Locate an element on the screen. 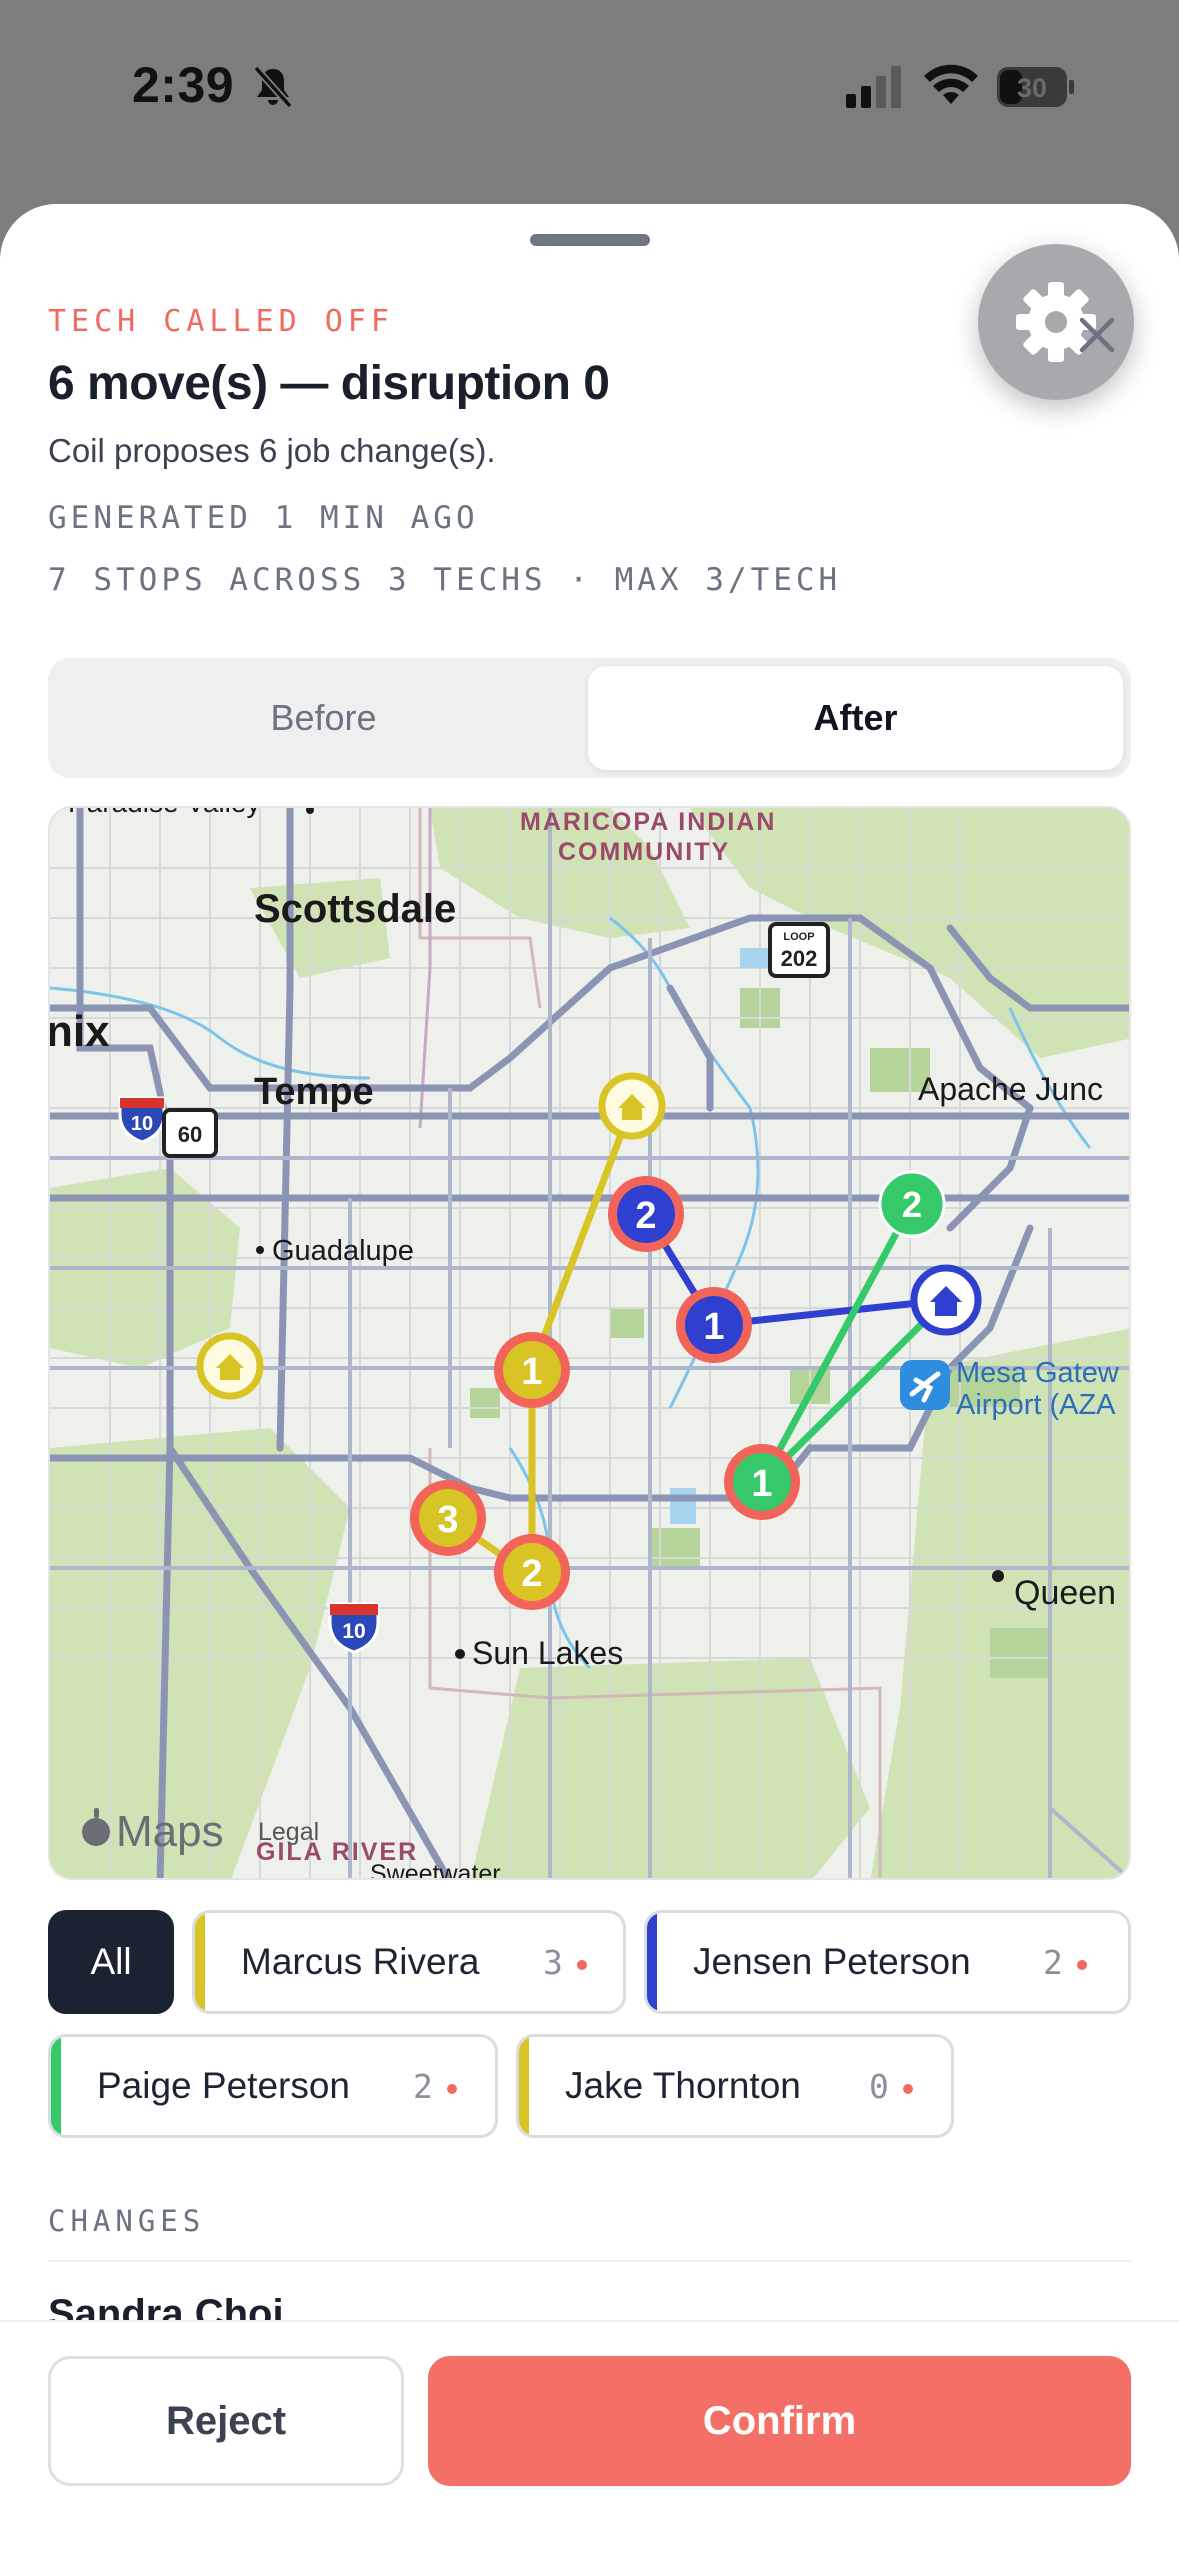 This screenshot has height=2556, width=1179. map-label-queen-creek: Queen is located at coordinates (1065, 1593).